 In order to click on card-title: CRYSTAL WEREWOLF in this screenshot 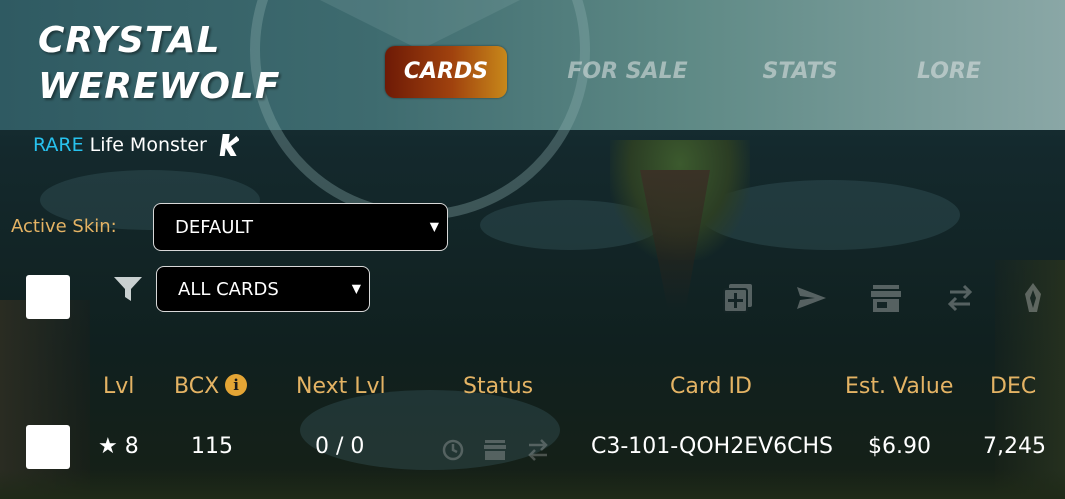, I will do `click(159, 64)`.